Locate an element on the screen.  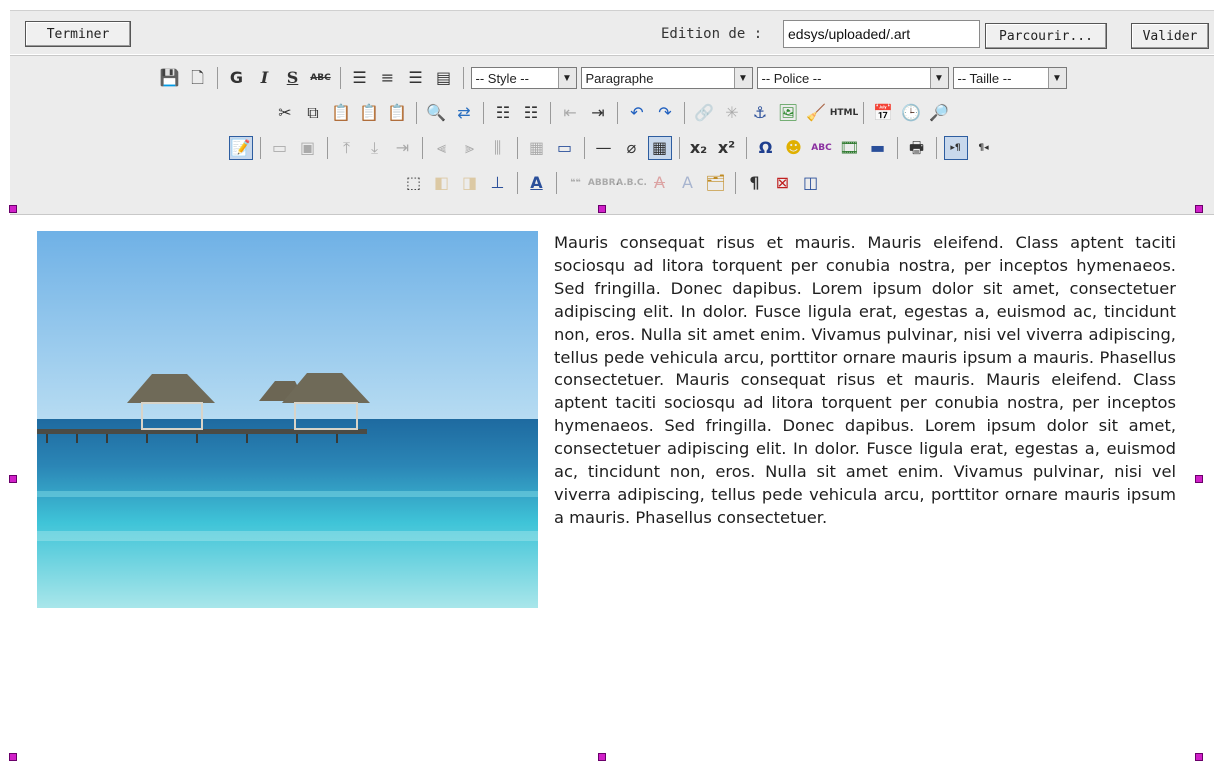
align-right-icon: ☰ is located at coordinates (416, 78).